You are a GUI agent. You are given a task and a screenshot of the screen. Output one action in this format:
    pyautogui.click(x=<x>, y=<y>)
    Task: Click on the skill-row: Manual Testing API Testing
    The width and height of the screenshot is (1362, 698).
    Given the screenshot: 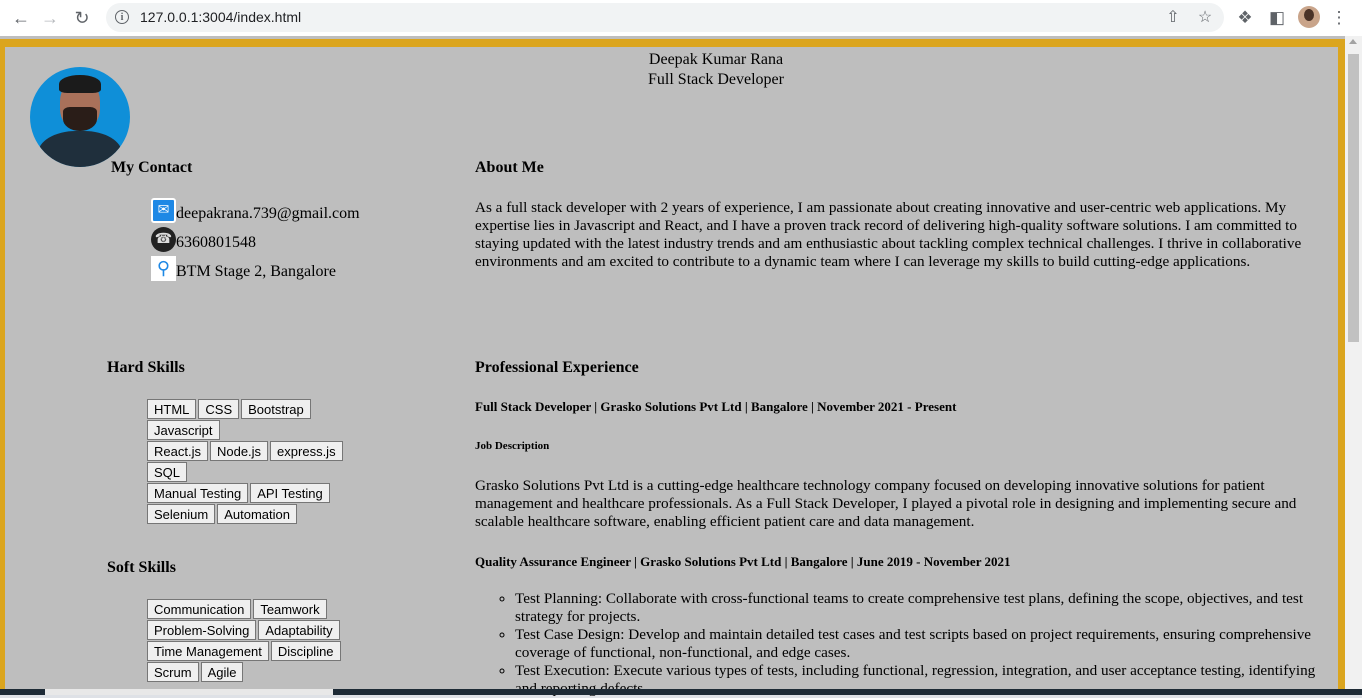 What is the action you would take?
    pyautogui.click(x=262, y=493)
    